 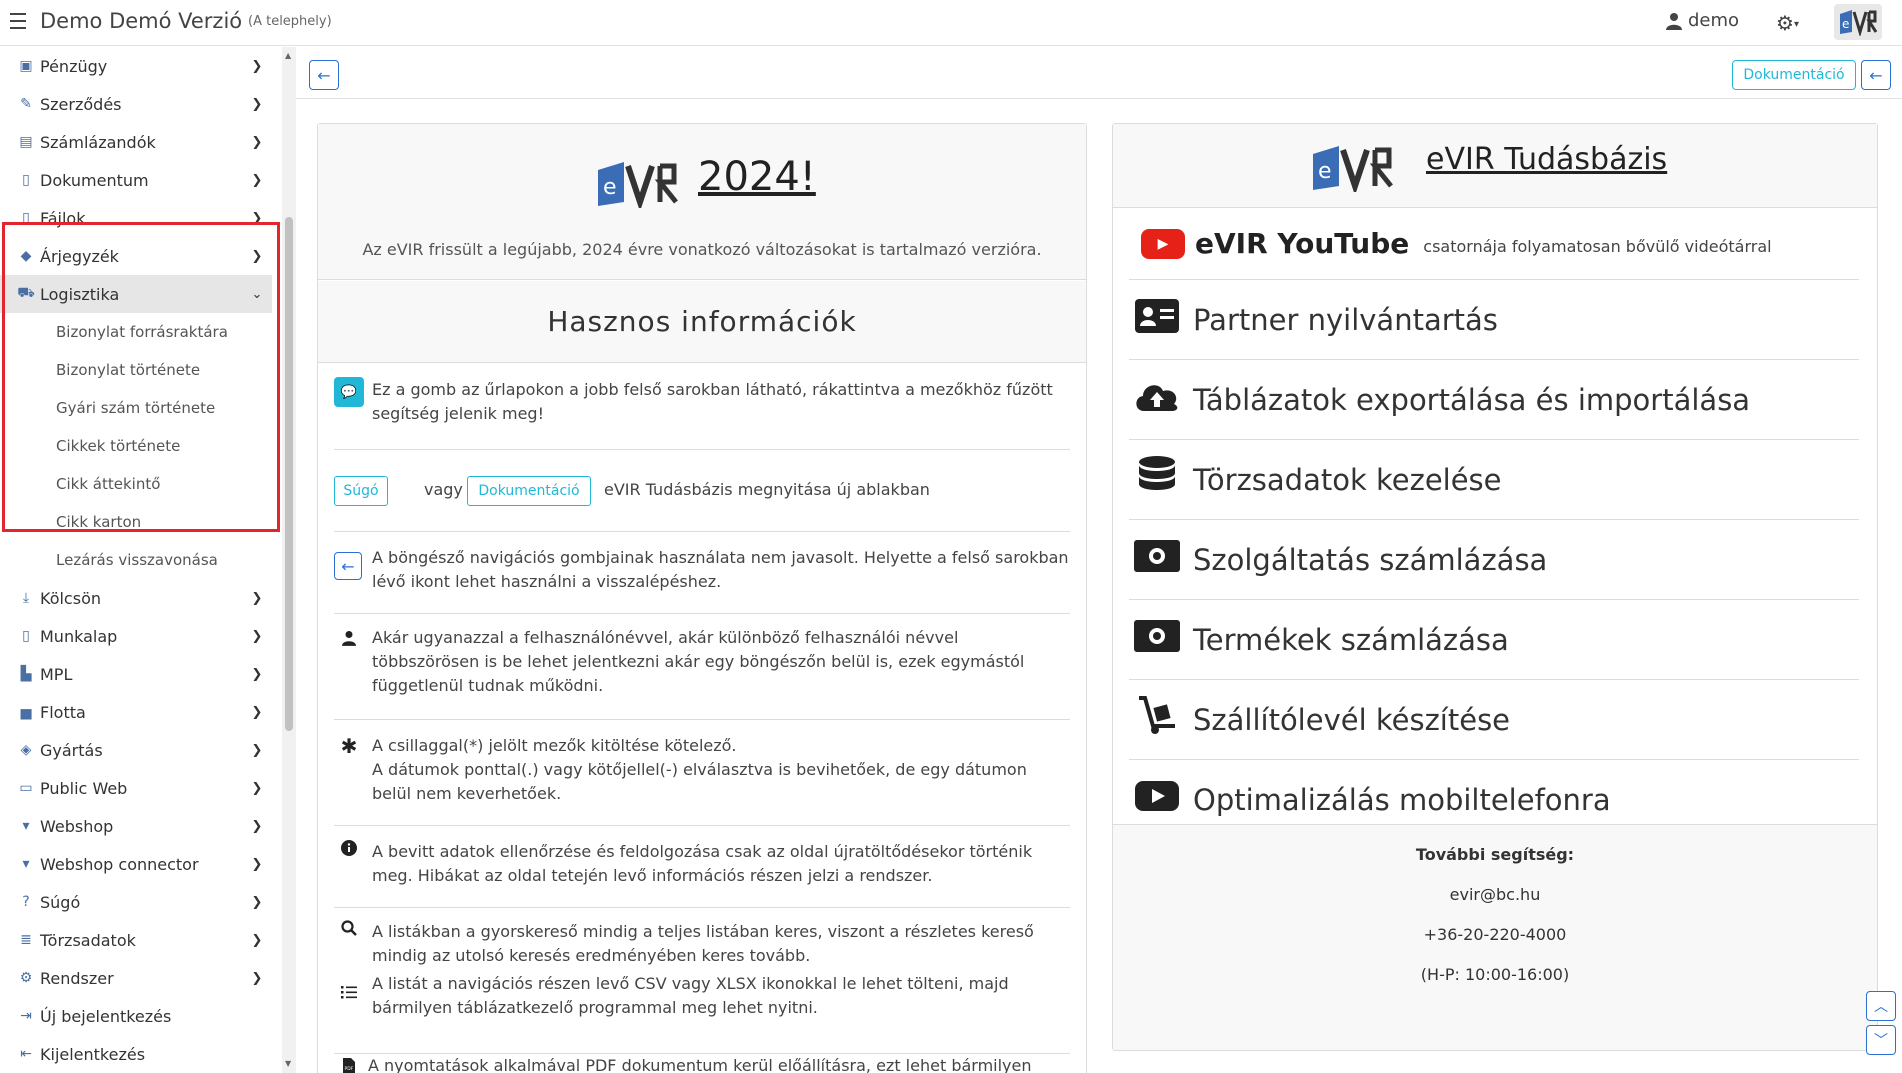 I want to click on list-icon, so click(x=349, y=993).